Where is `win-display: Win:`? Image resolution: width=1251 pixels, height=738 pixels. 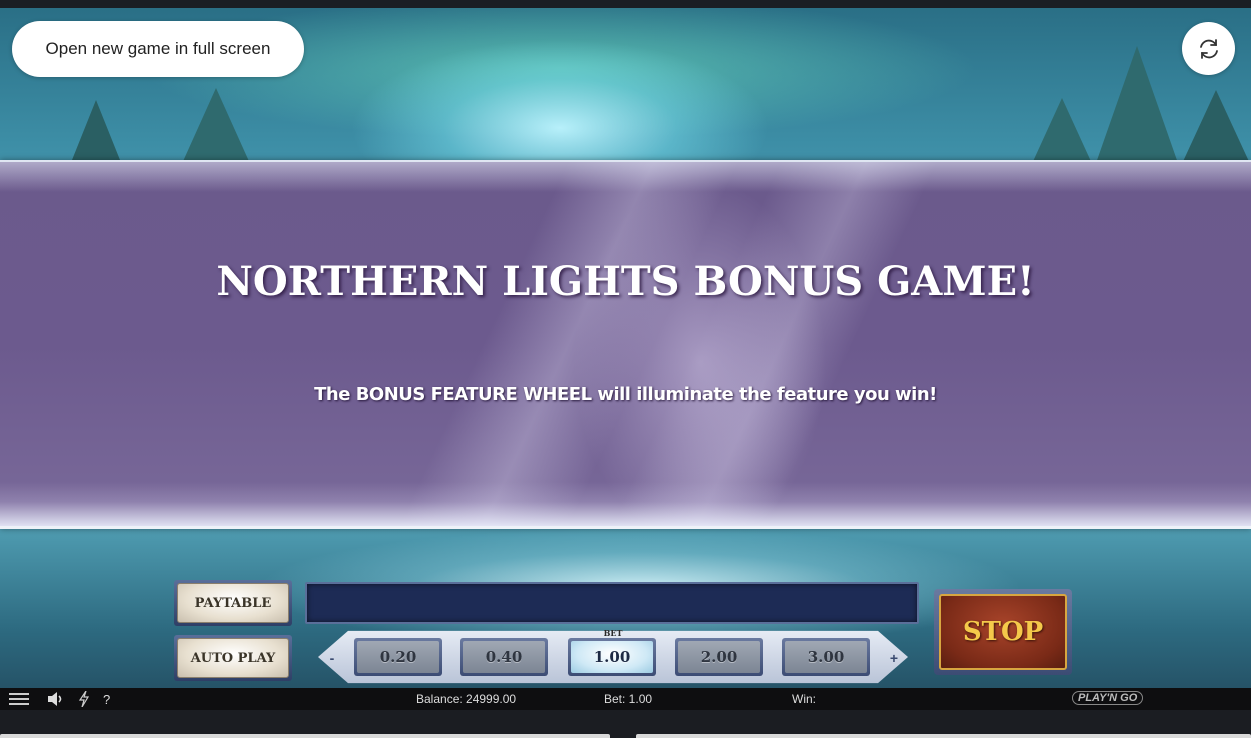
win-display: Win: is located at coordinates (804, 699).